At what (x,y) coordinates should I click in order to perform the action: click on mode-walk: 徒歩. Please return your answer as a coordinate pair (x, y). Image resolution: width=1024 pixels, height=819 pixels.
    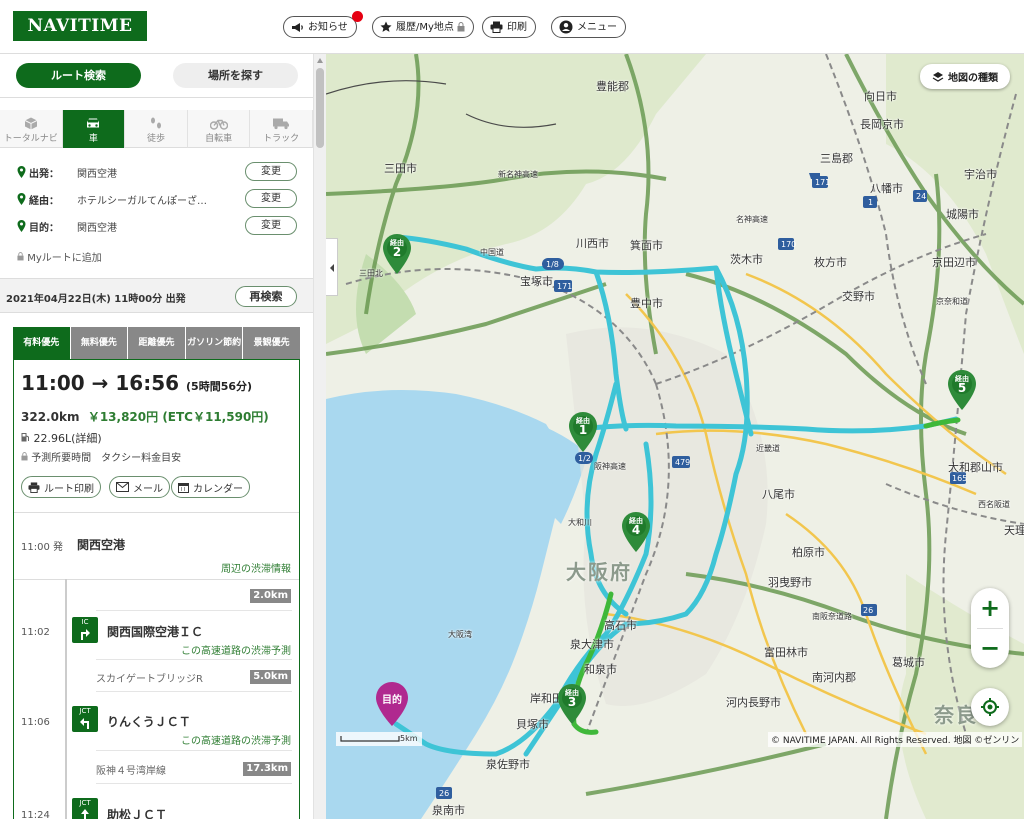
    Looking at the image, I should click on (156, 129).